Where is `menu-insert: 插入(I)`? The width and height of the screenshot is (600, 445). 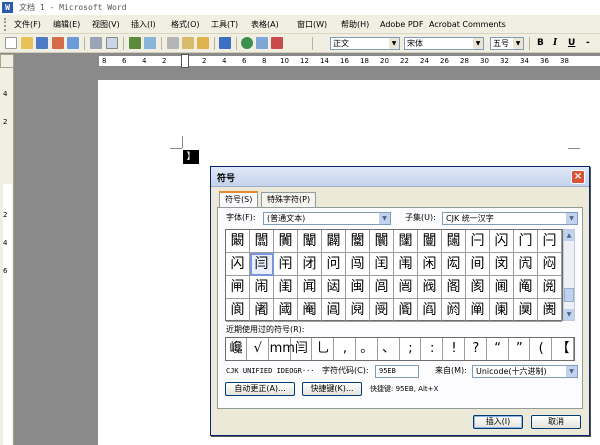 menu-insert: 插入(I) is located at coordinates (143, 24).